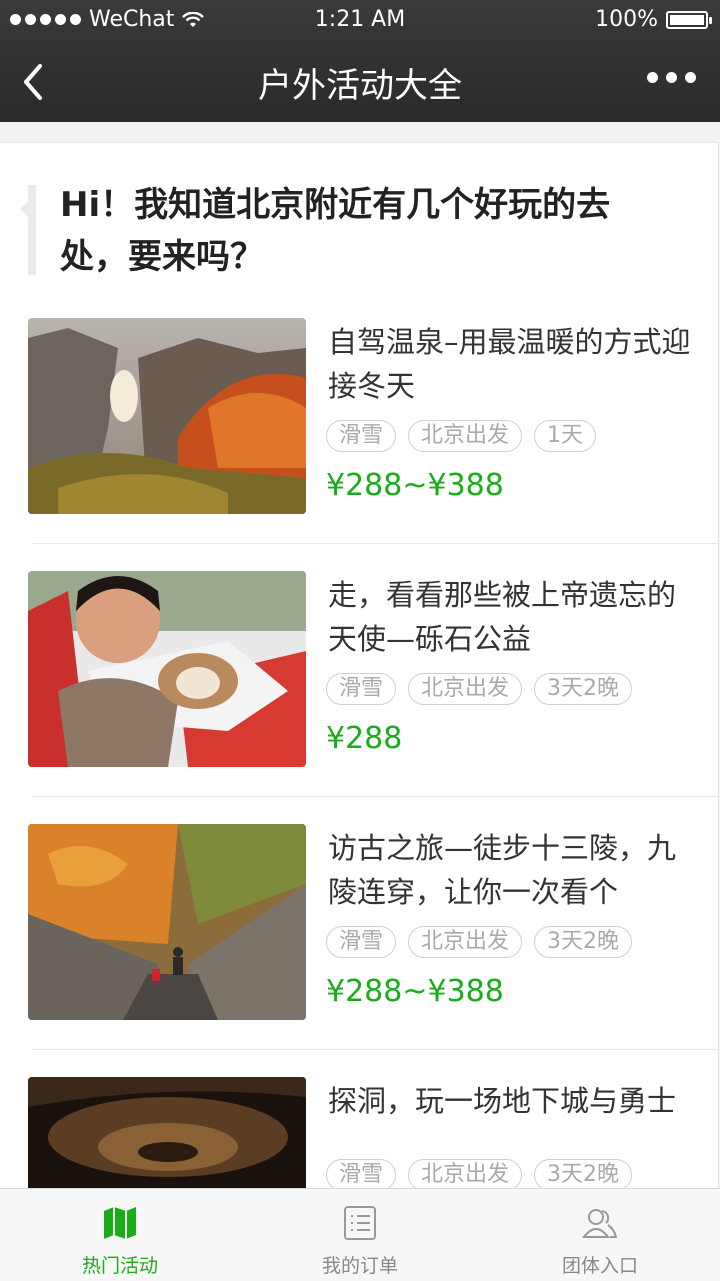  What do you see at coordinates (360, 20) in the screenshot?
I see `status-bar: WeChat 1:21 AM 100%` at bounding box center [360, 20].